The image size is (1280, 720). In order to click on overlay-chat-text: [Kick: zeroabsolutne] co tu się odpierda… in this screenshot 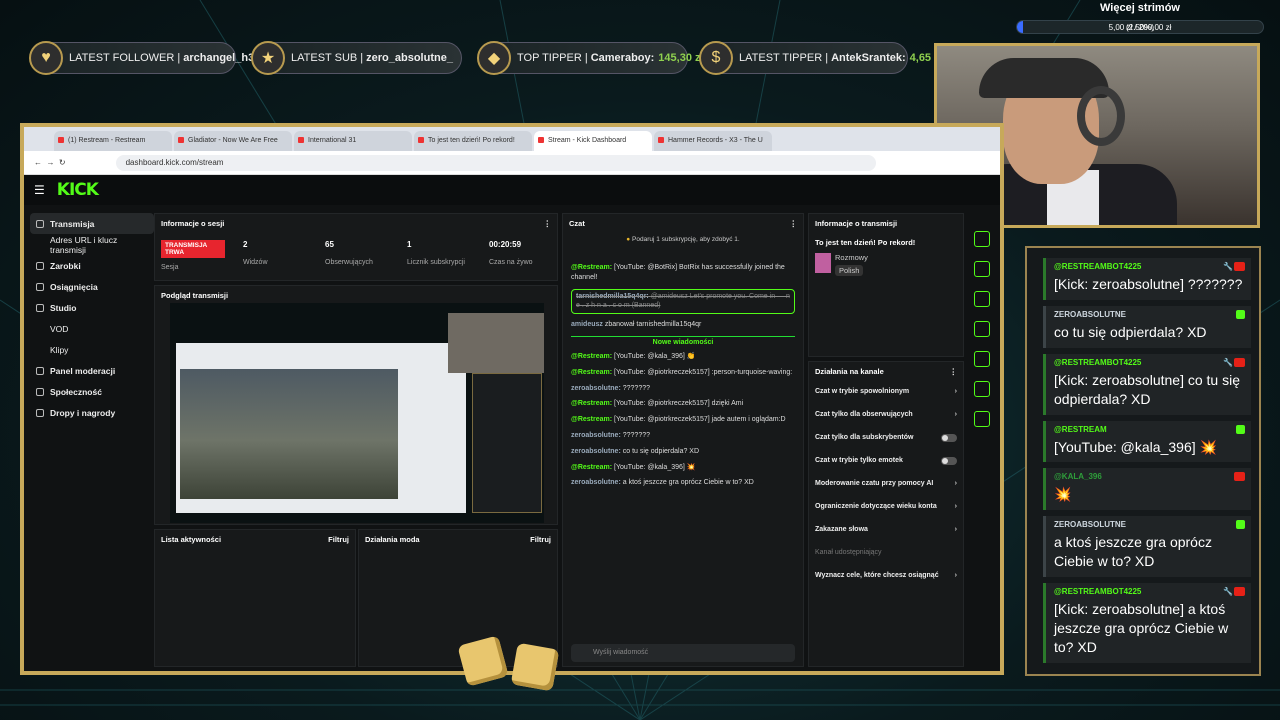, I will do `click(1147, 389)`.